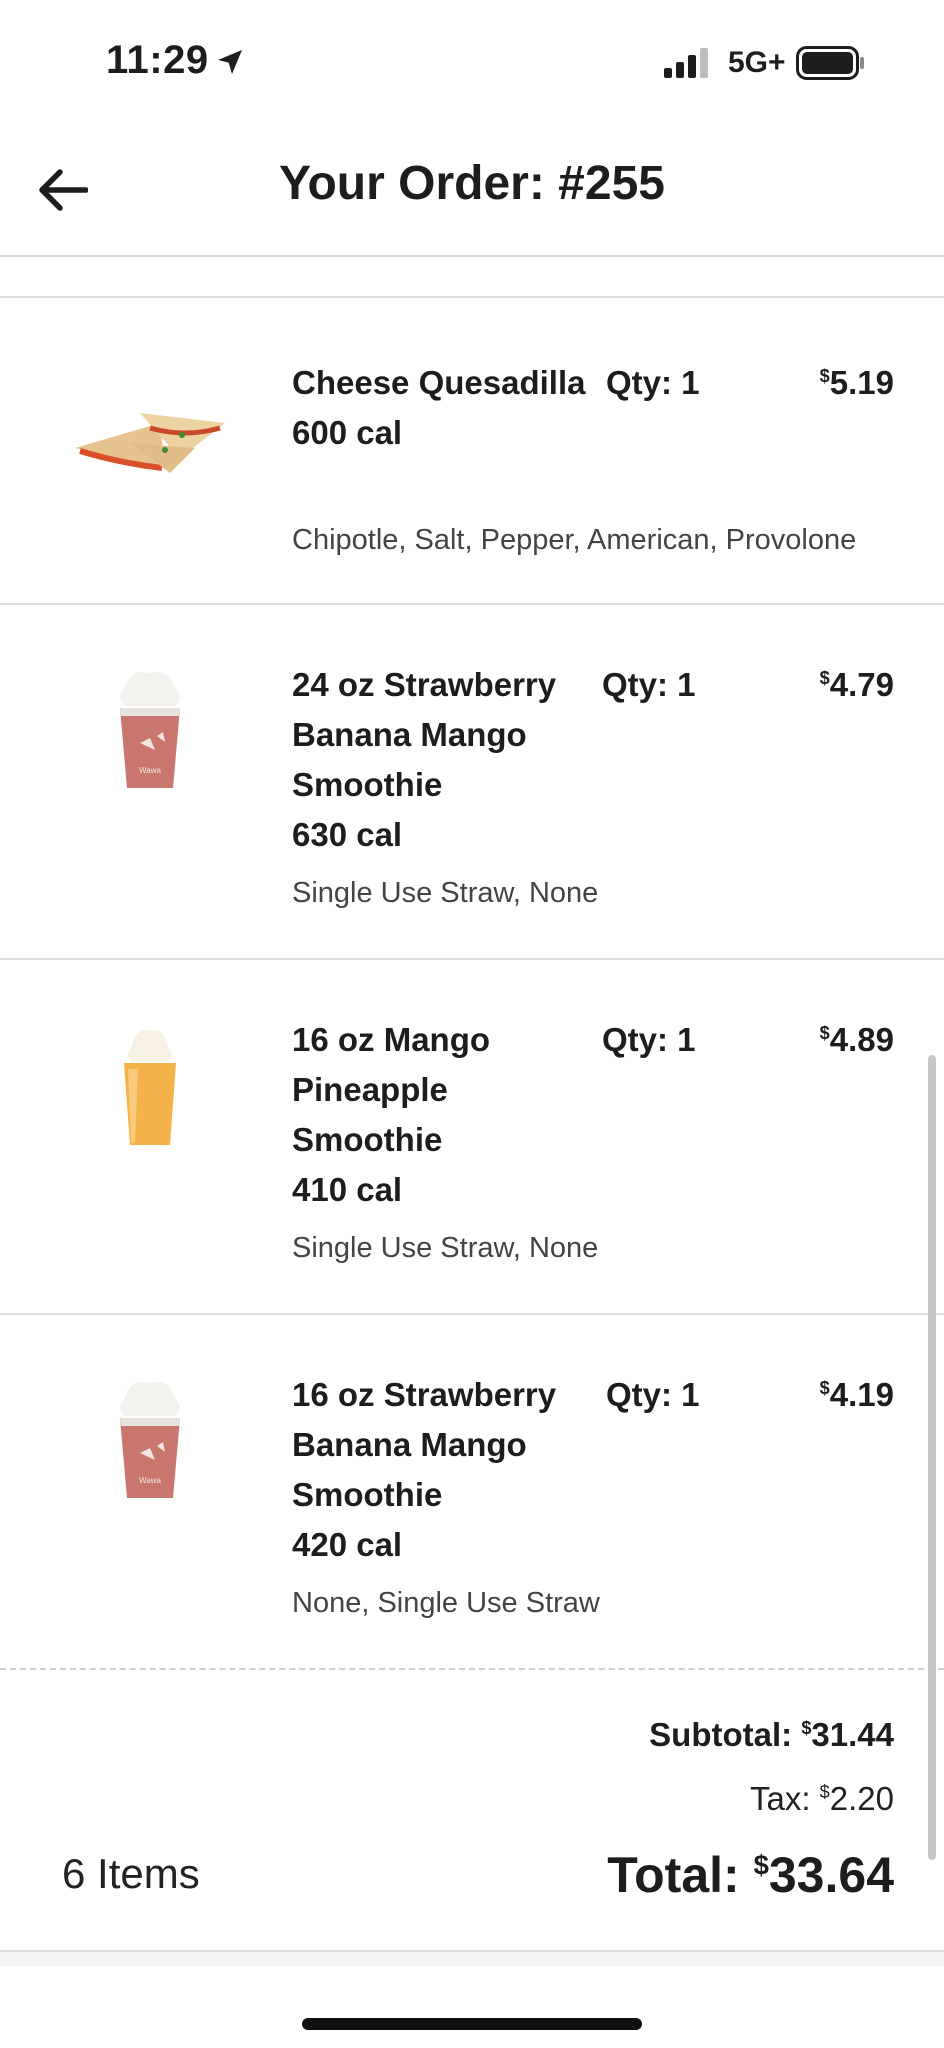 The height and width of the screenshot is (2048, 944). I want to click on item-price: $4.79, so click(857, 685).